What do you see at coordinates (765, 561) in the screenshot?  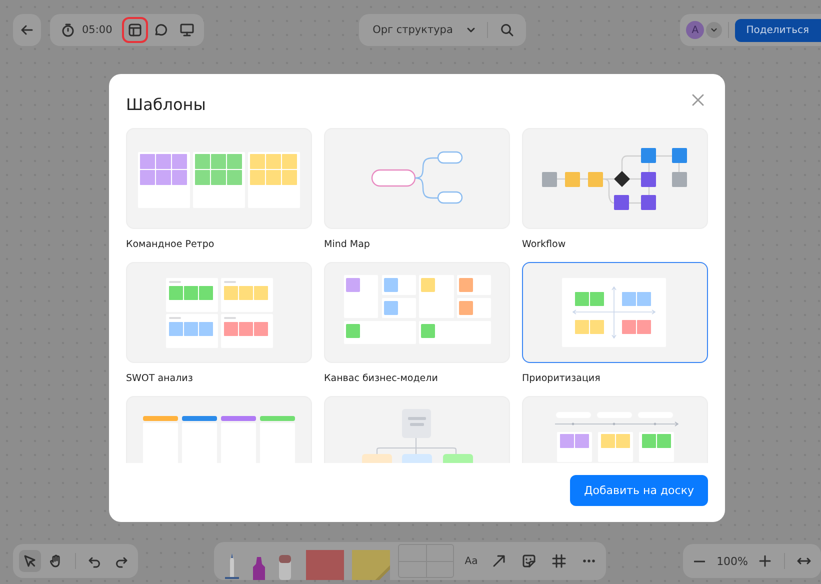 I see `plus-icon` at bounding box center [765, 561].